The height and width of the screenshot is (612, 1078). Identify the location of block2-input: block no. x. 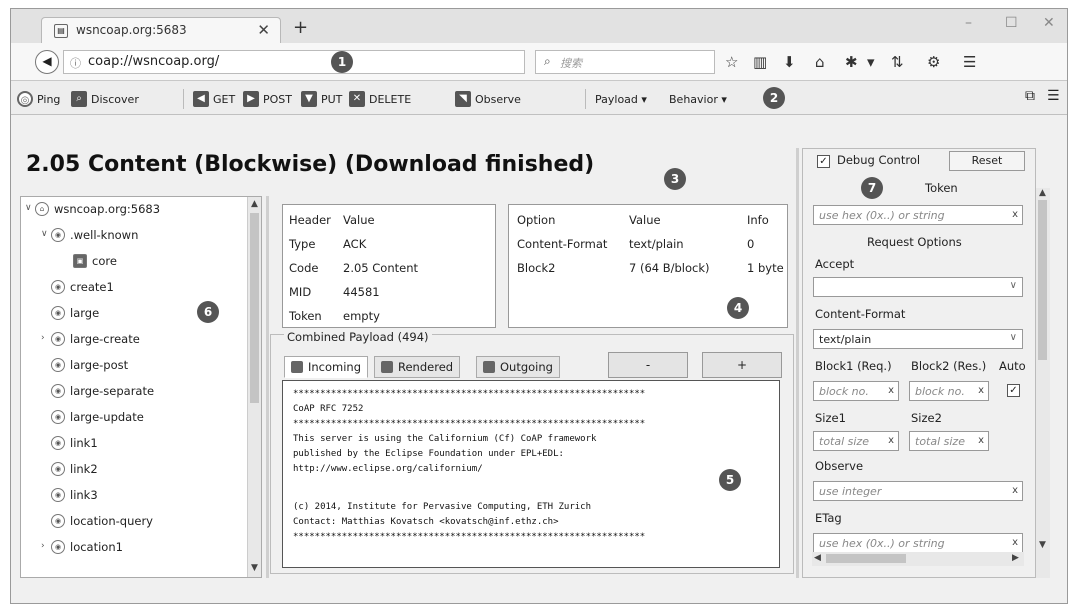
(949, 391).